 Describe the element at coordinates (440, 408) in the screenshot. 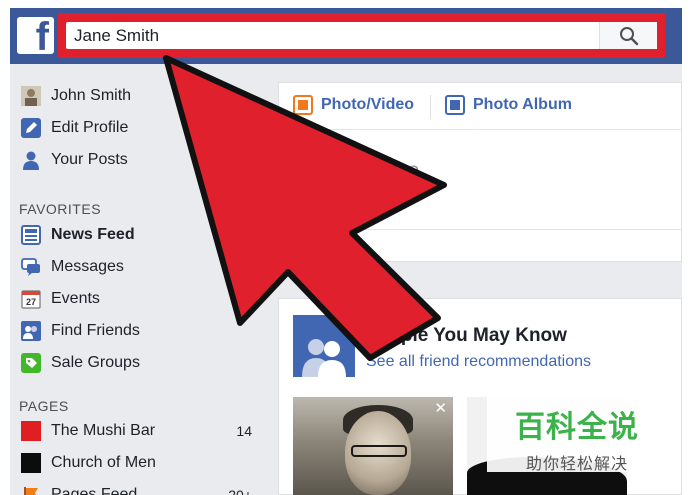

I see `dismiss-icon: ✕` at that location.